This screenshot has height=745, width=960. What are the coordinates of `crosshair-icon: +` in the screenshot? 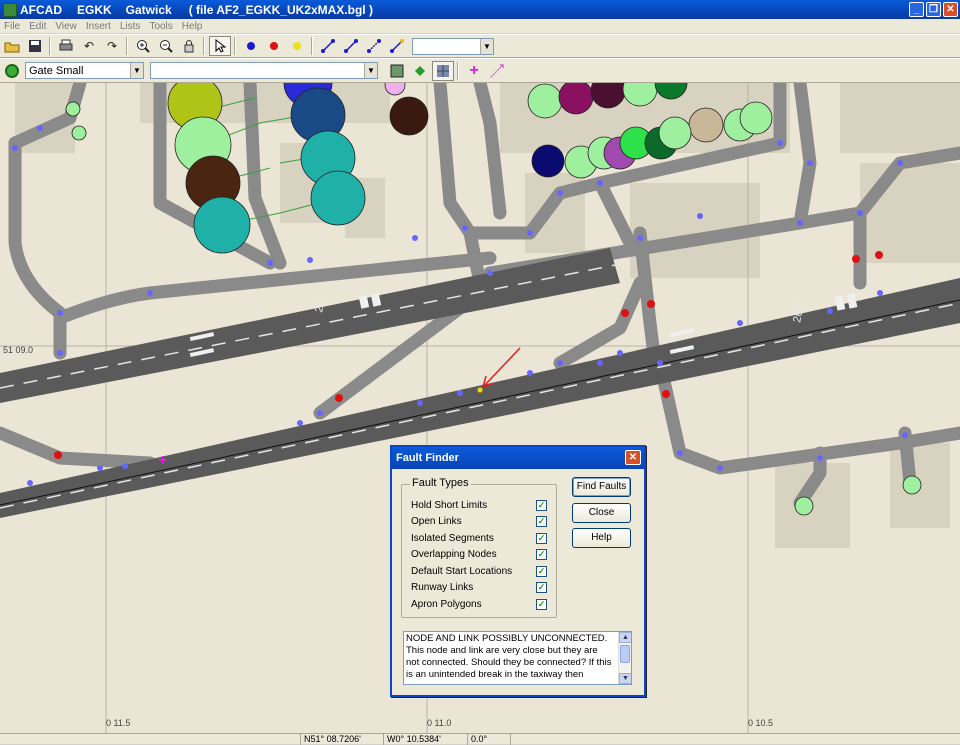 It's located at (474, 71).